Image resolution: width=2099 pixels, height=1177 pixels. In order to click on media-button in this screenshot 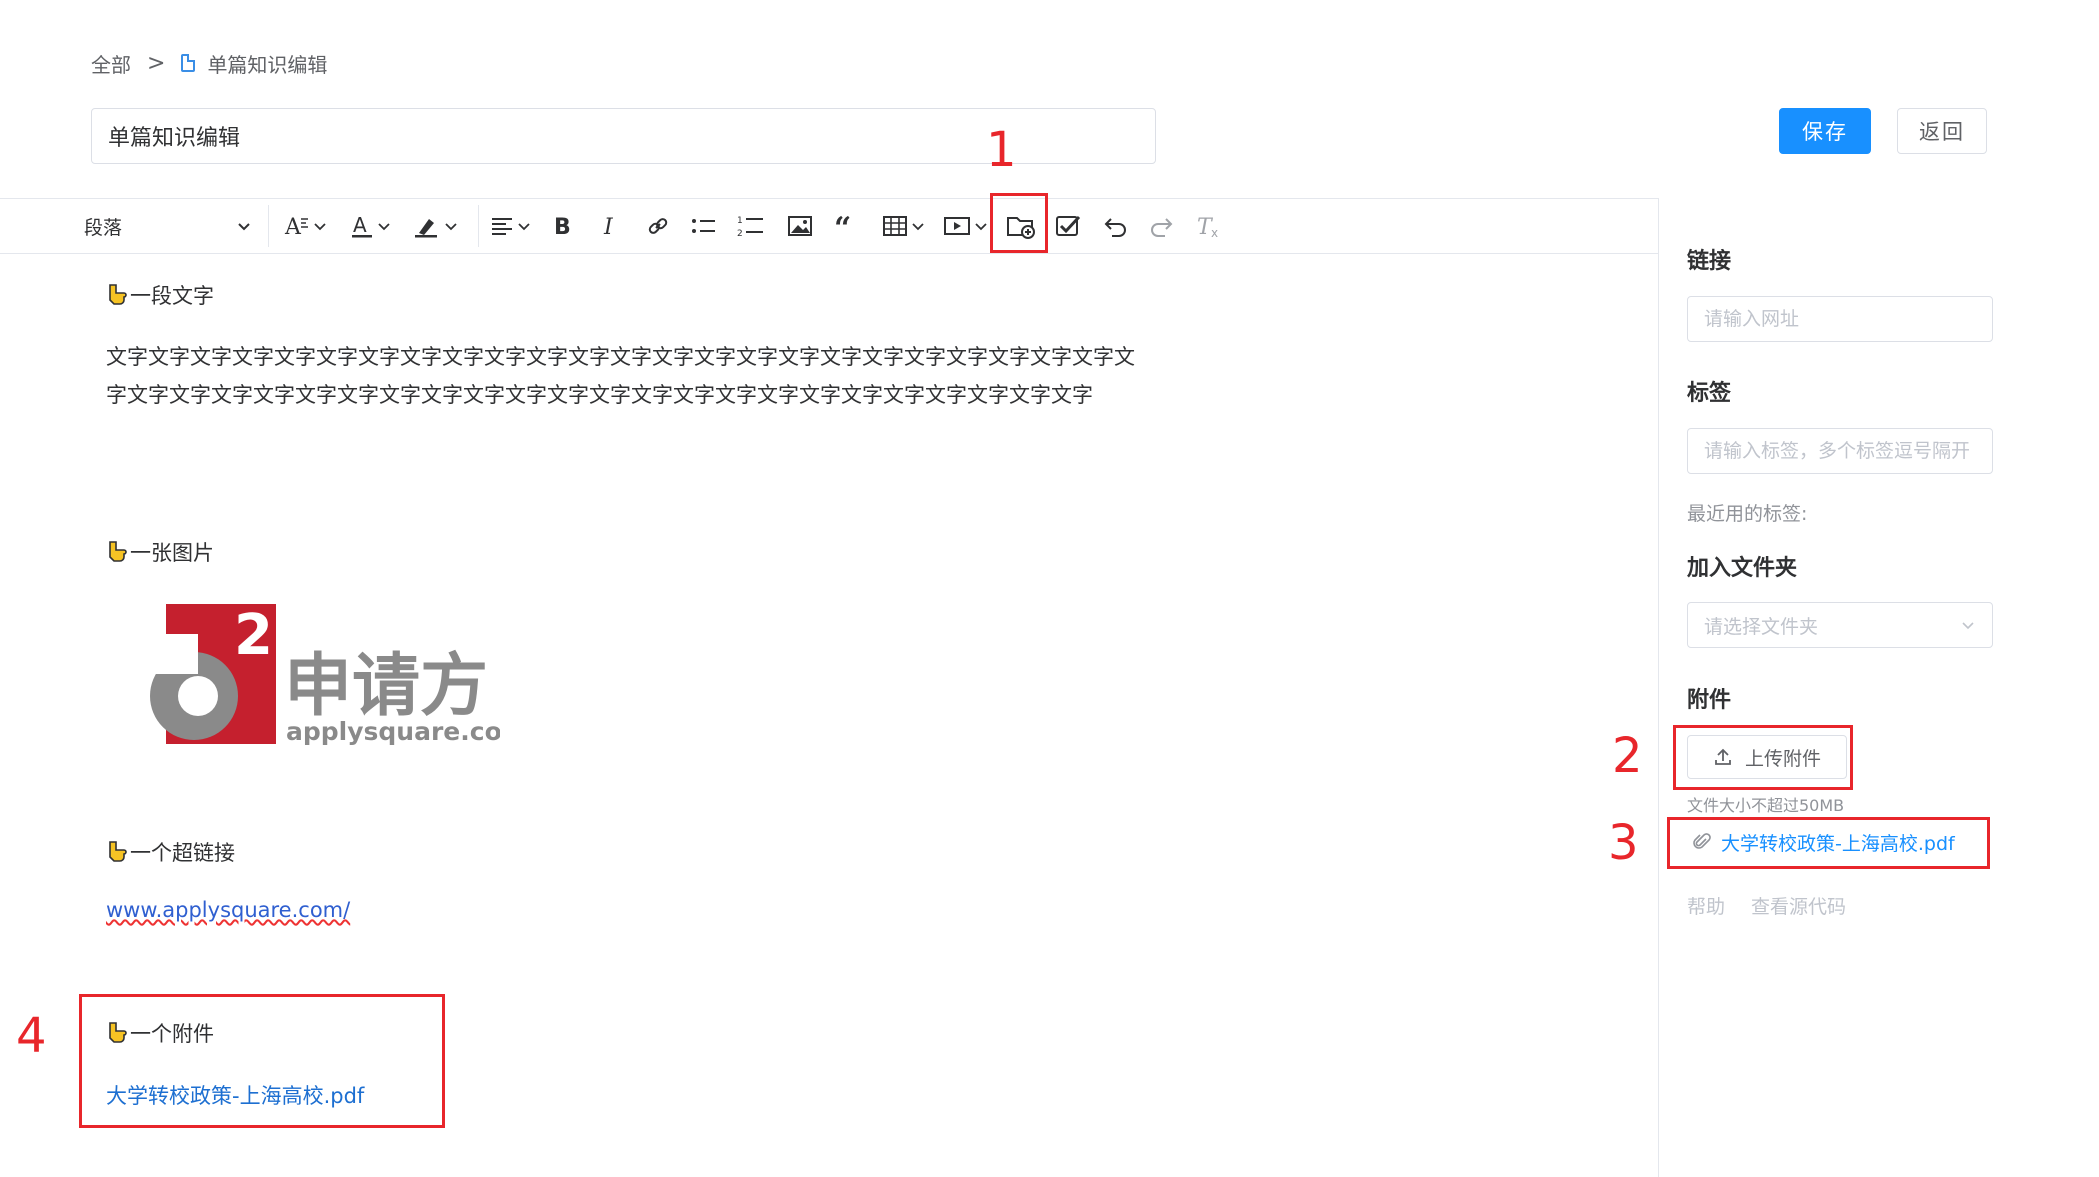, I will do `click(965, 226)`.